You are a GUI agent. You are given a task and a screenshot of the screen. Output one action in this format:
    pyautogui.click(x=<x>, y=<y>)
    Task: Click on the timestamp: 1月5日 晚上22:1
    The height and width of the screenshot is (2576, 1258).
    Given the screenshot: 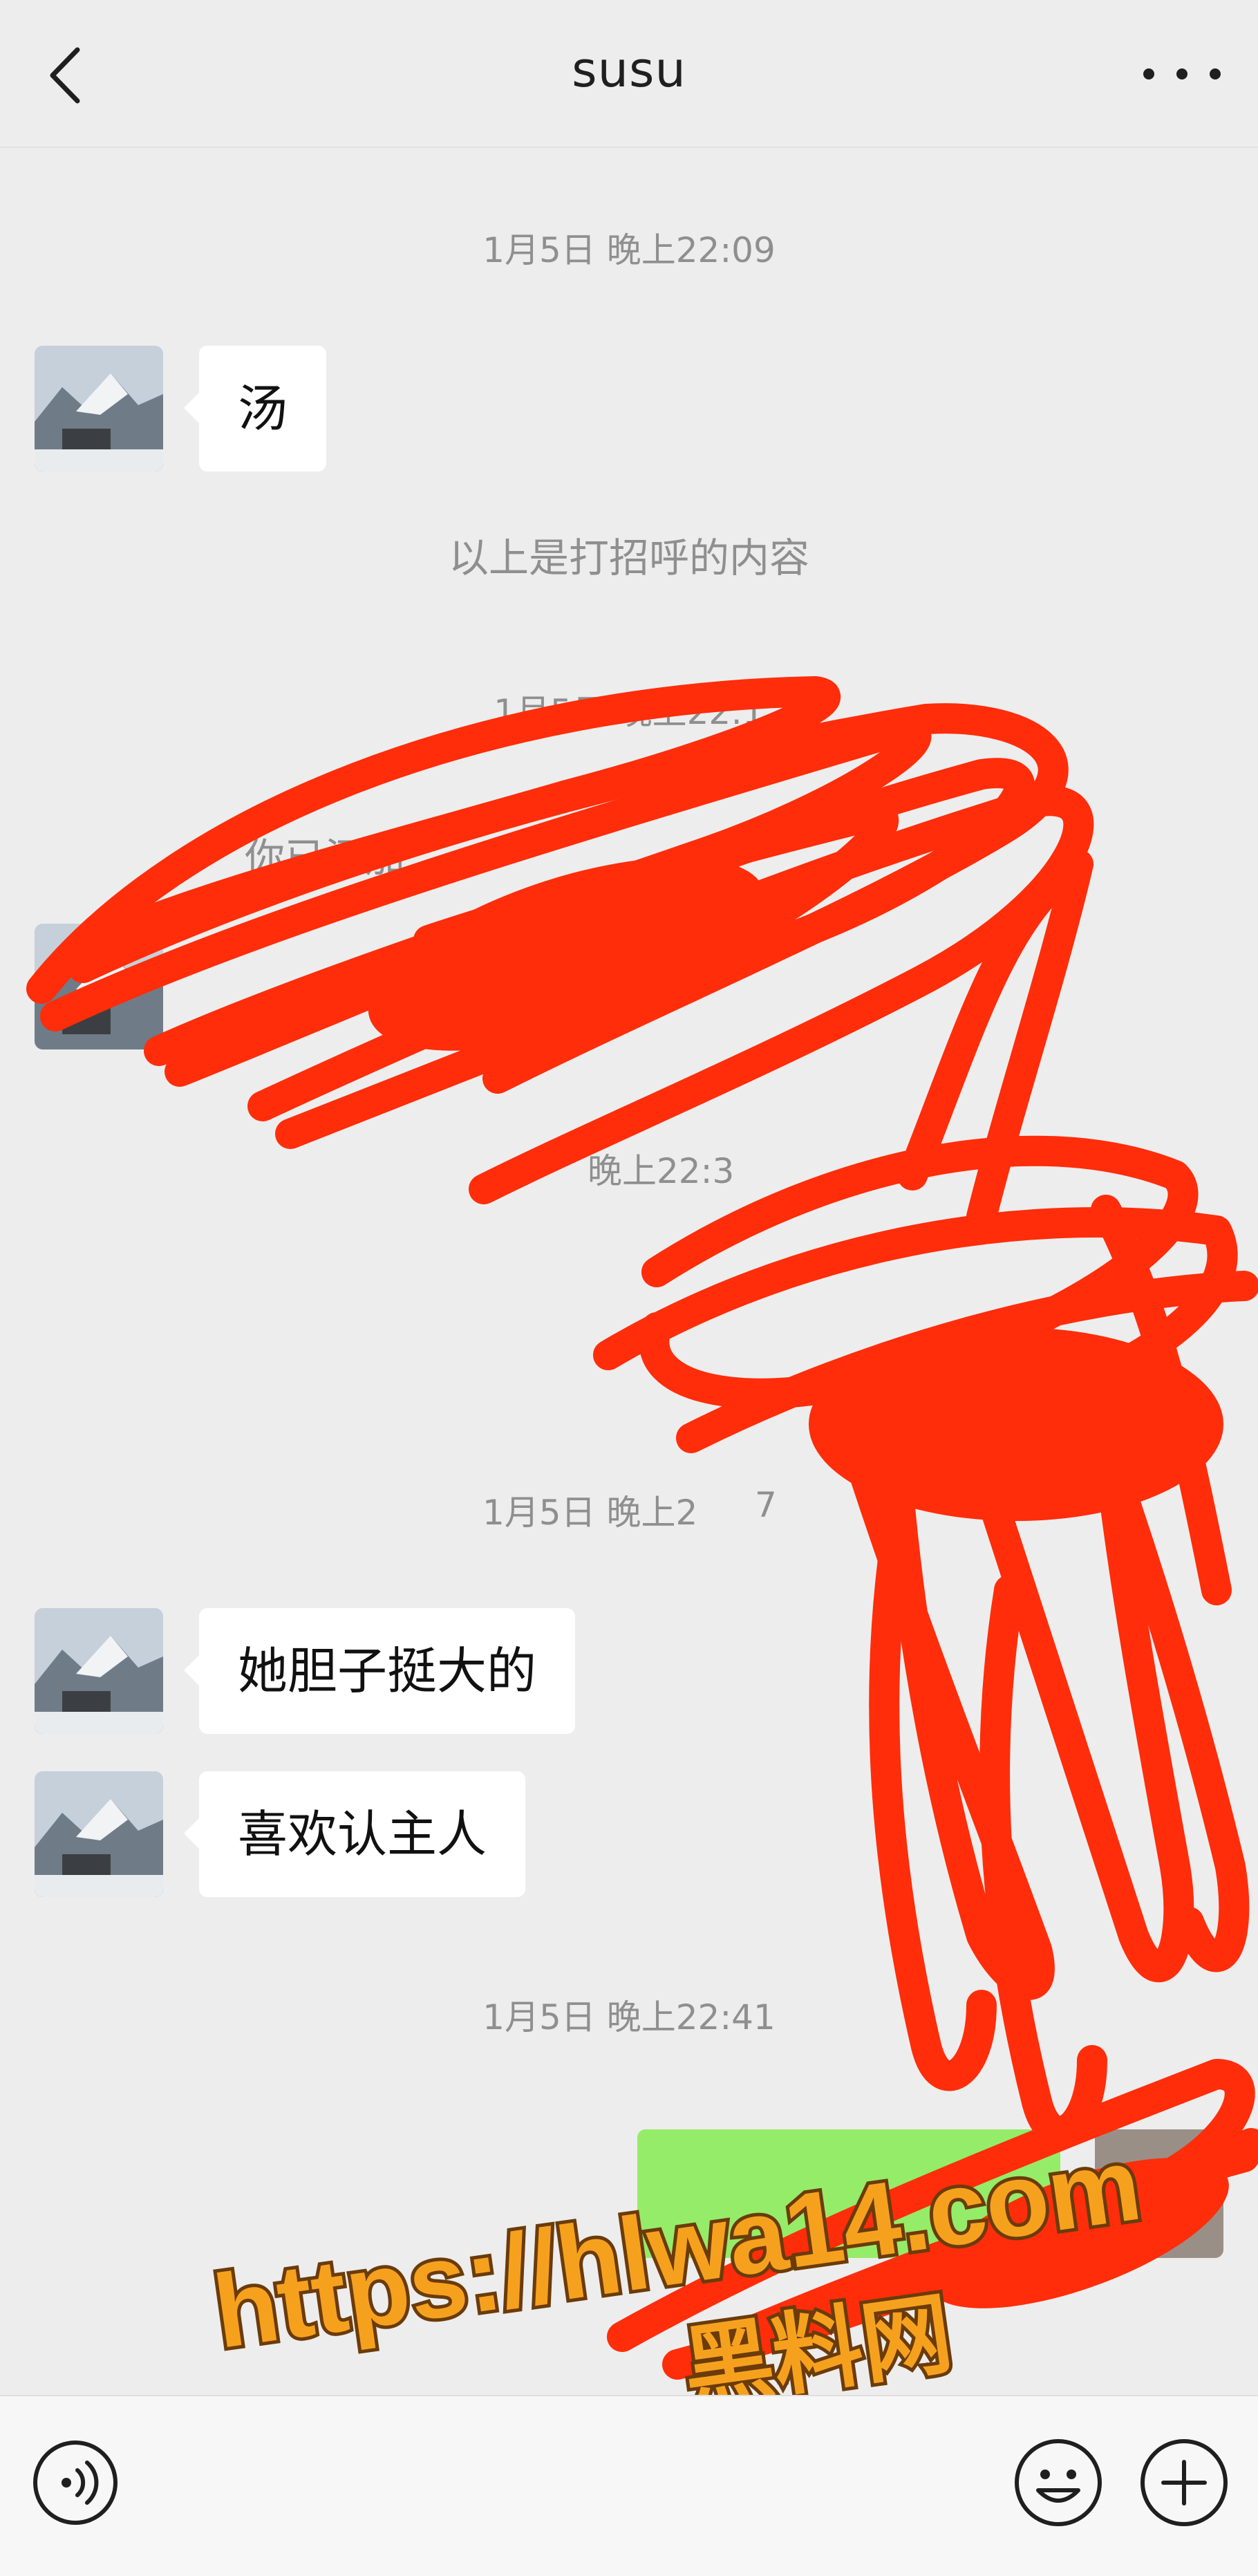 What is the action you would take?
    pyautogui.click(x=629, y=712)
    